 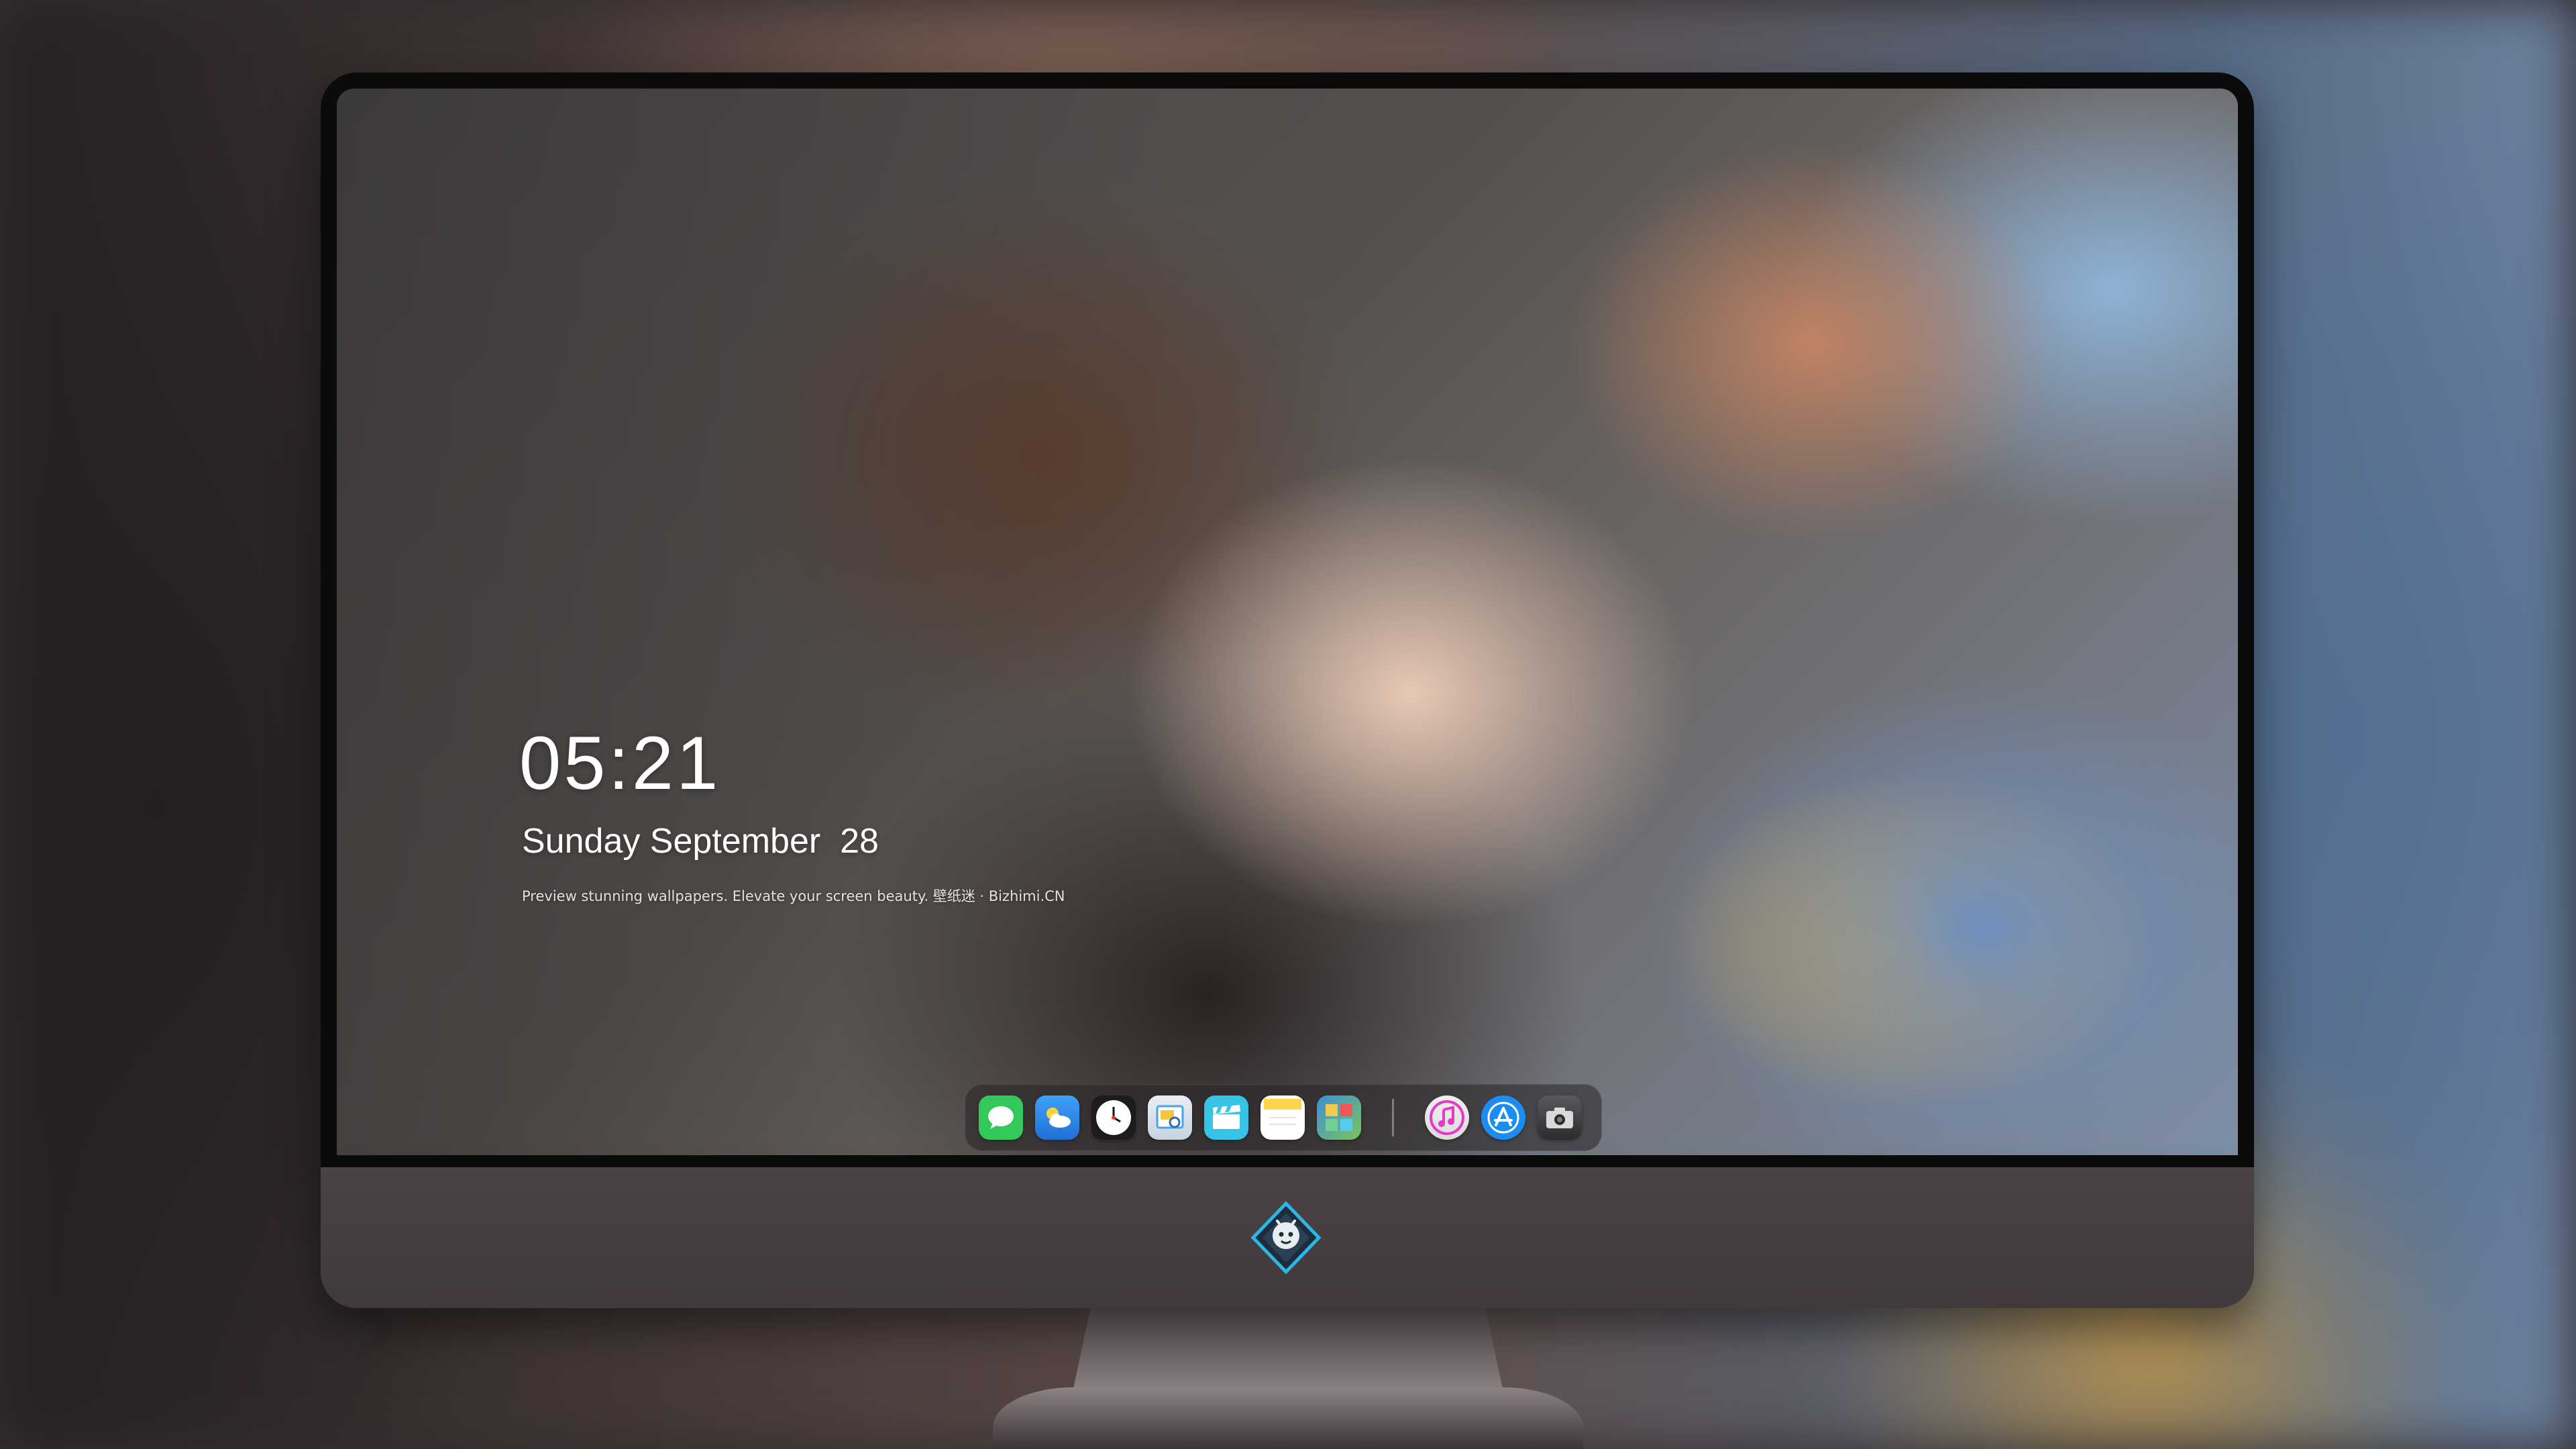 I want to click on dragon-shield-logo, so click(x=1286, y=1238).